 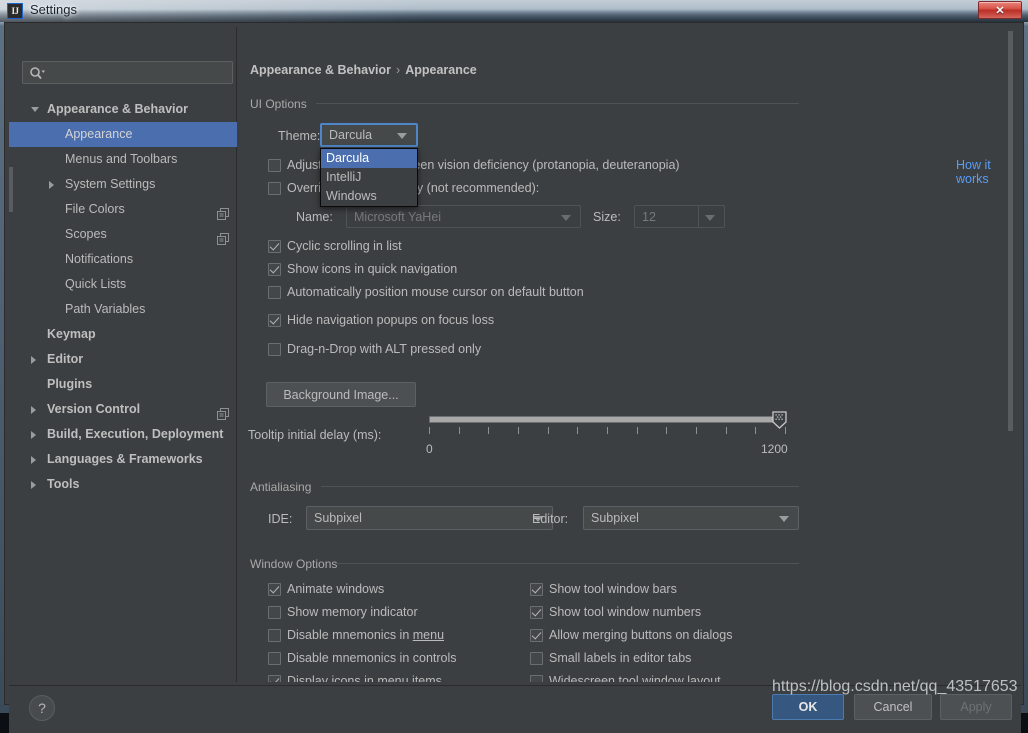 What do you see at coordinates (369, 158) in the screenshot?
I see `theme-option-darcula: Darcula` at bounding box center [369, 158].